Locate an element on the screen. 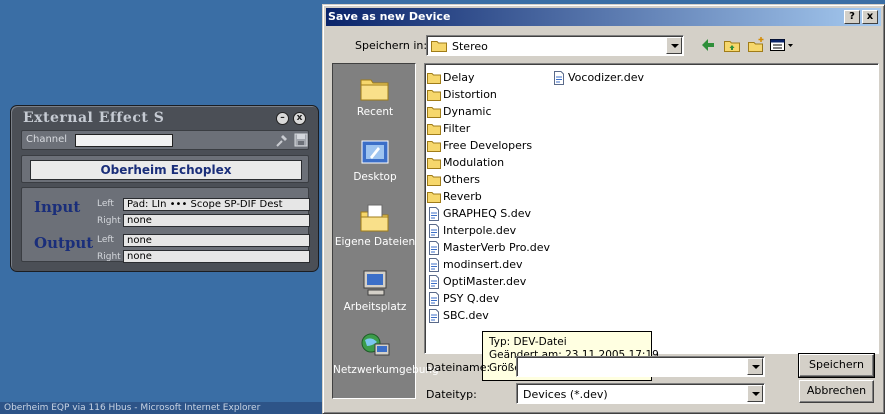 The width and height of the screenshot is (885, 414). dialog-title: Save as new Device is located at coordinates (389, 16).